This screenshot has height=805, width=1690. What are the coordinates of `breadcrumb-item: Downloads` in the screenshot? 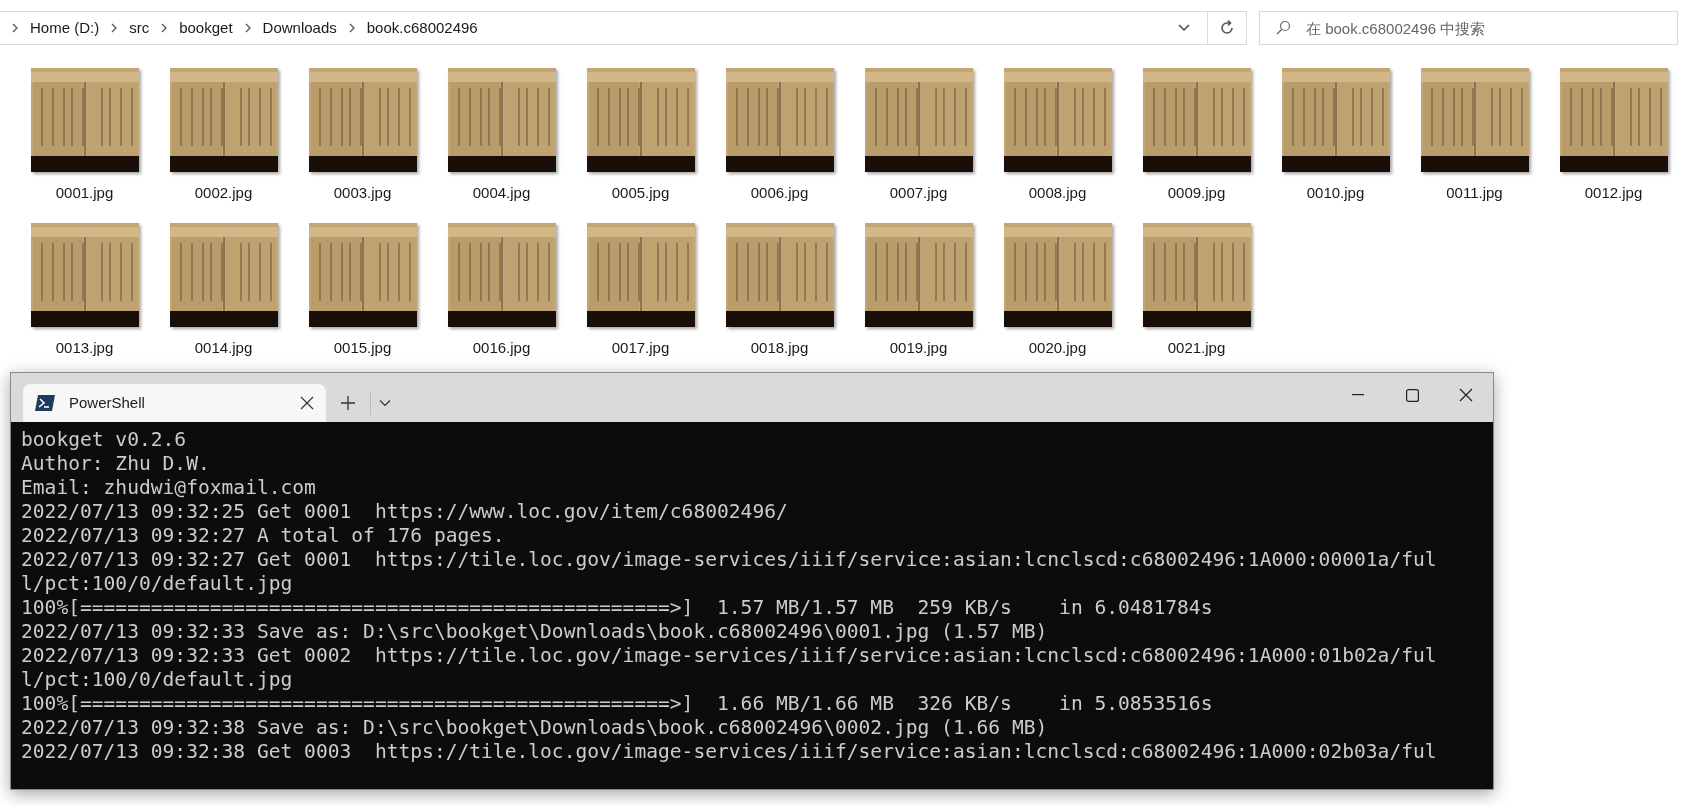 It's located at (299, 28).